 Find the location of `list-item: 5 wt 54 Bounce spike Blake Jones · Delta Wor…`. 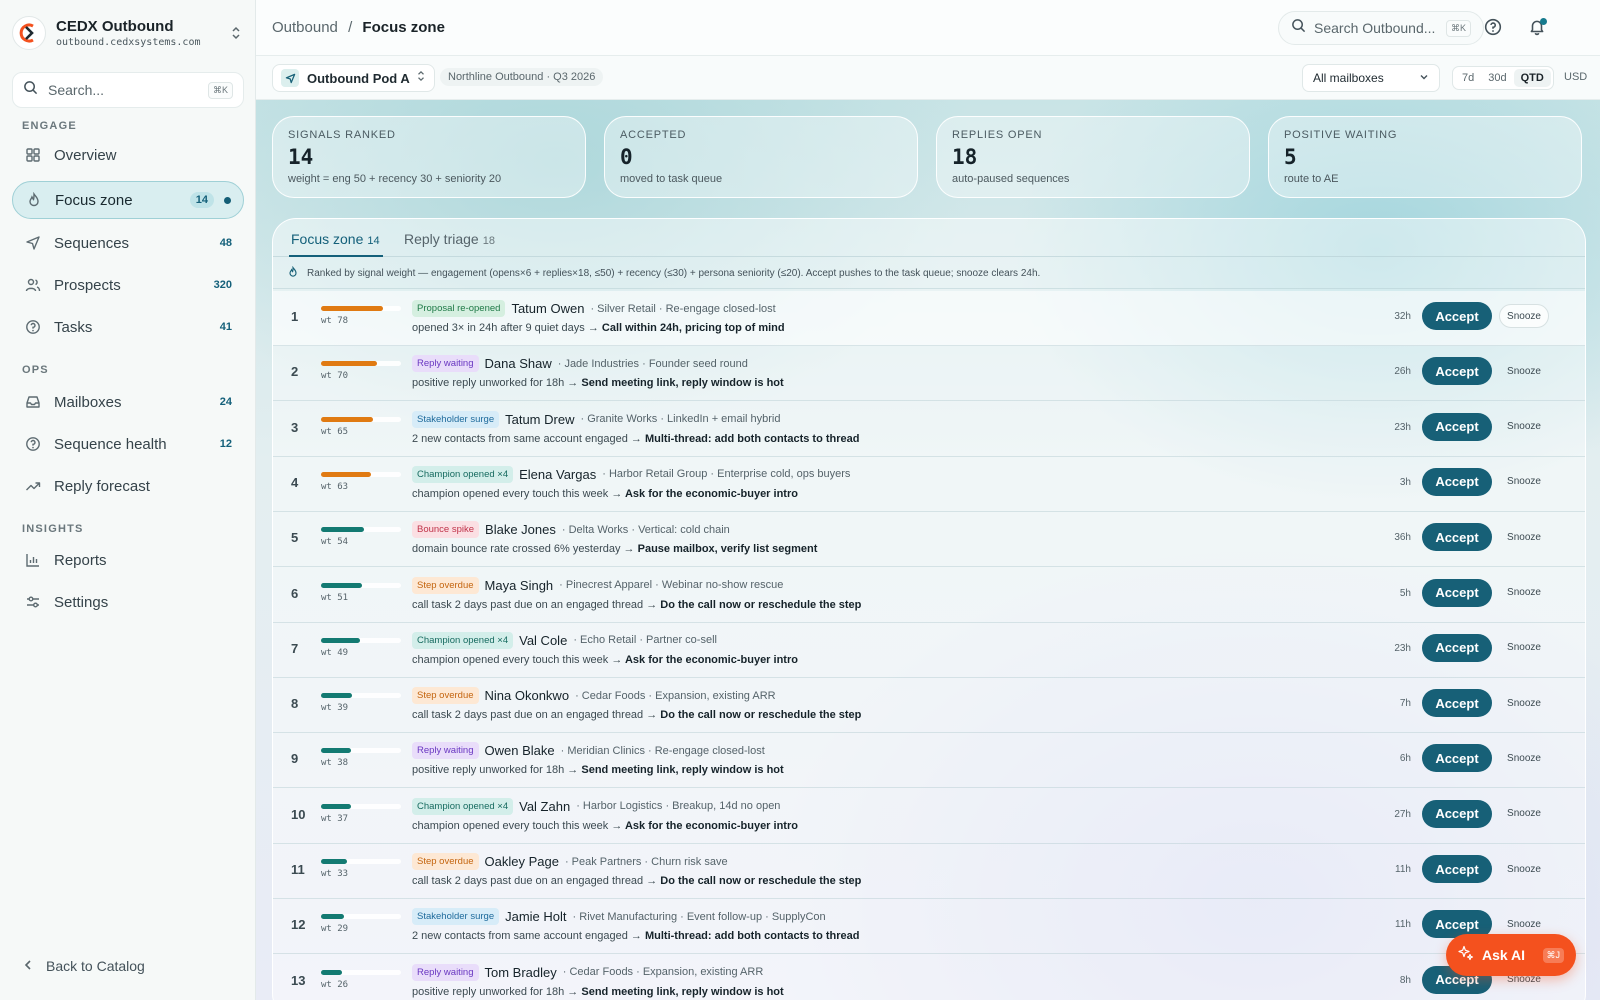

list-item: 5 wt 54 Bounce spike Blake Jones · Delta Wor… is located at coordinates (929, 540).